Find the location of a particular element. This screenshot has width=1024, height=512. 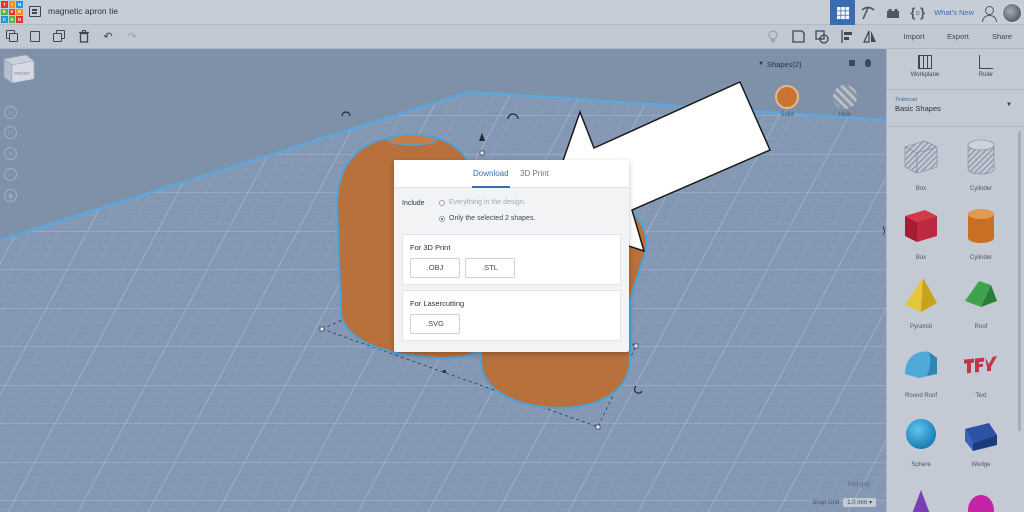

export-button: Export is located at coordinates (958, 37).